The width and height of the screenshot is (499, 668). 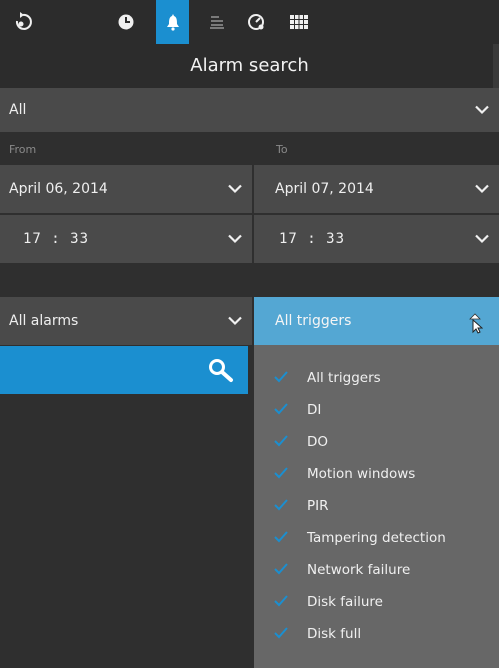 What do you see at coordinates (126, 239) in the screenshot?
I see `from-time-select: 17 : 33` at bounding box center [126, 239].